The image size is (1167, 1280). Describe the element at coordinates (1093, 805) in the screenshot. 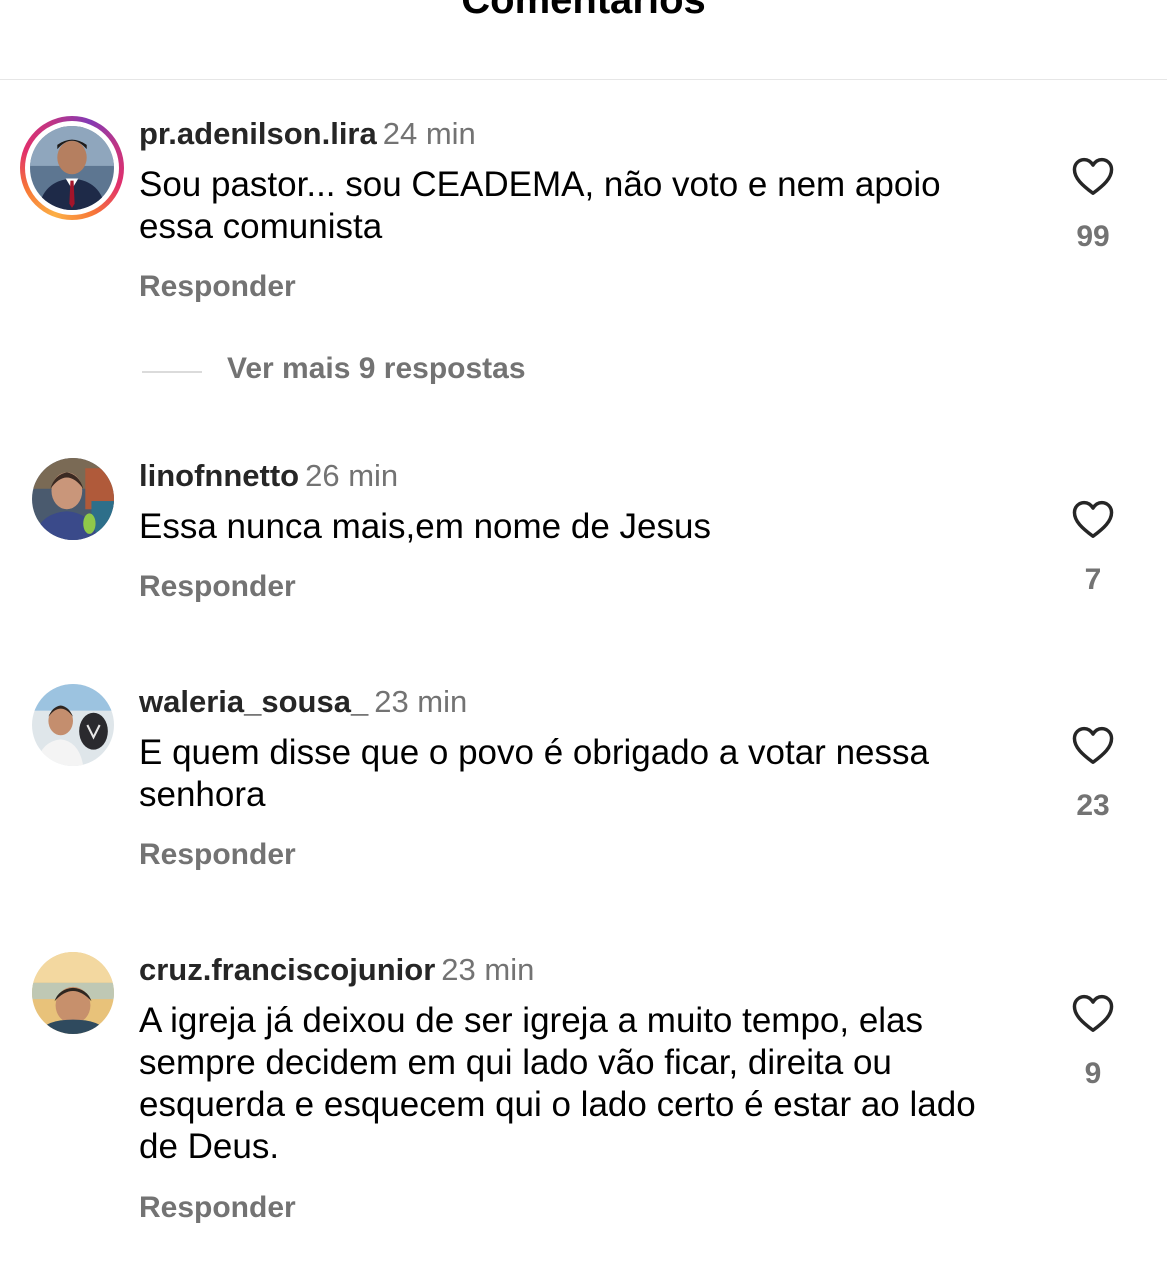

I see `like-count: 23` at that location.